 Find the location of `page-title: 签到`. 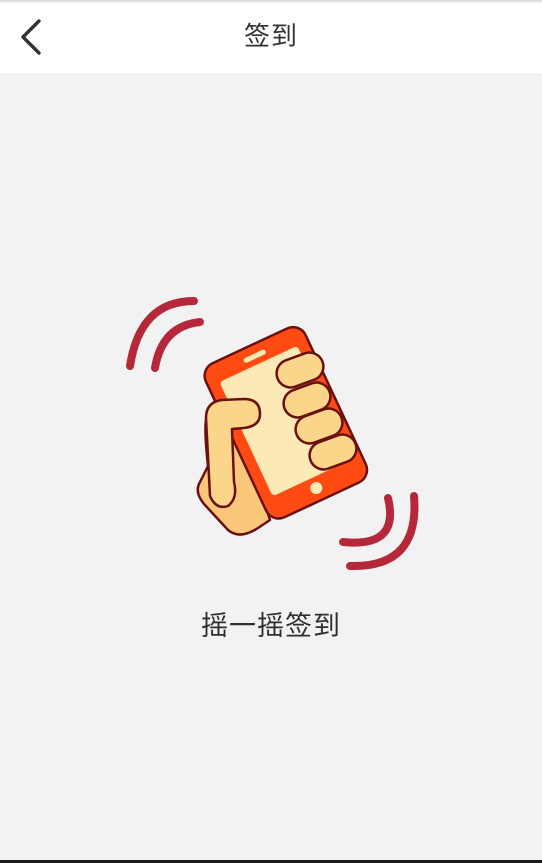

page-title: 签到 is located at coordinates (270, 37).